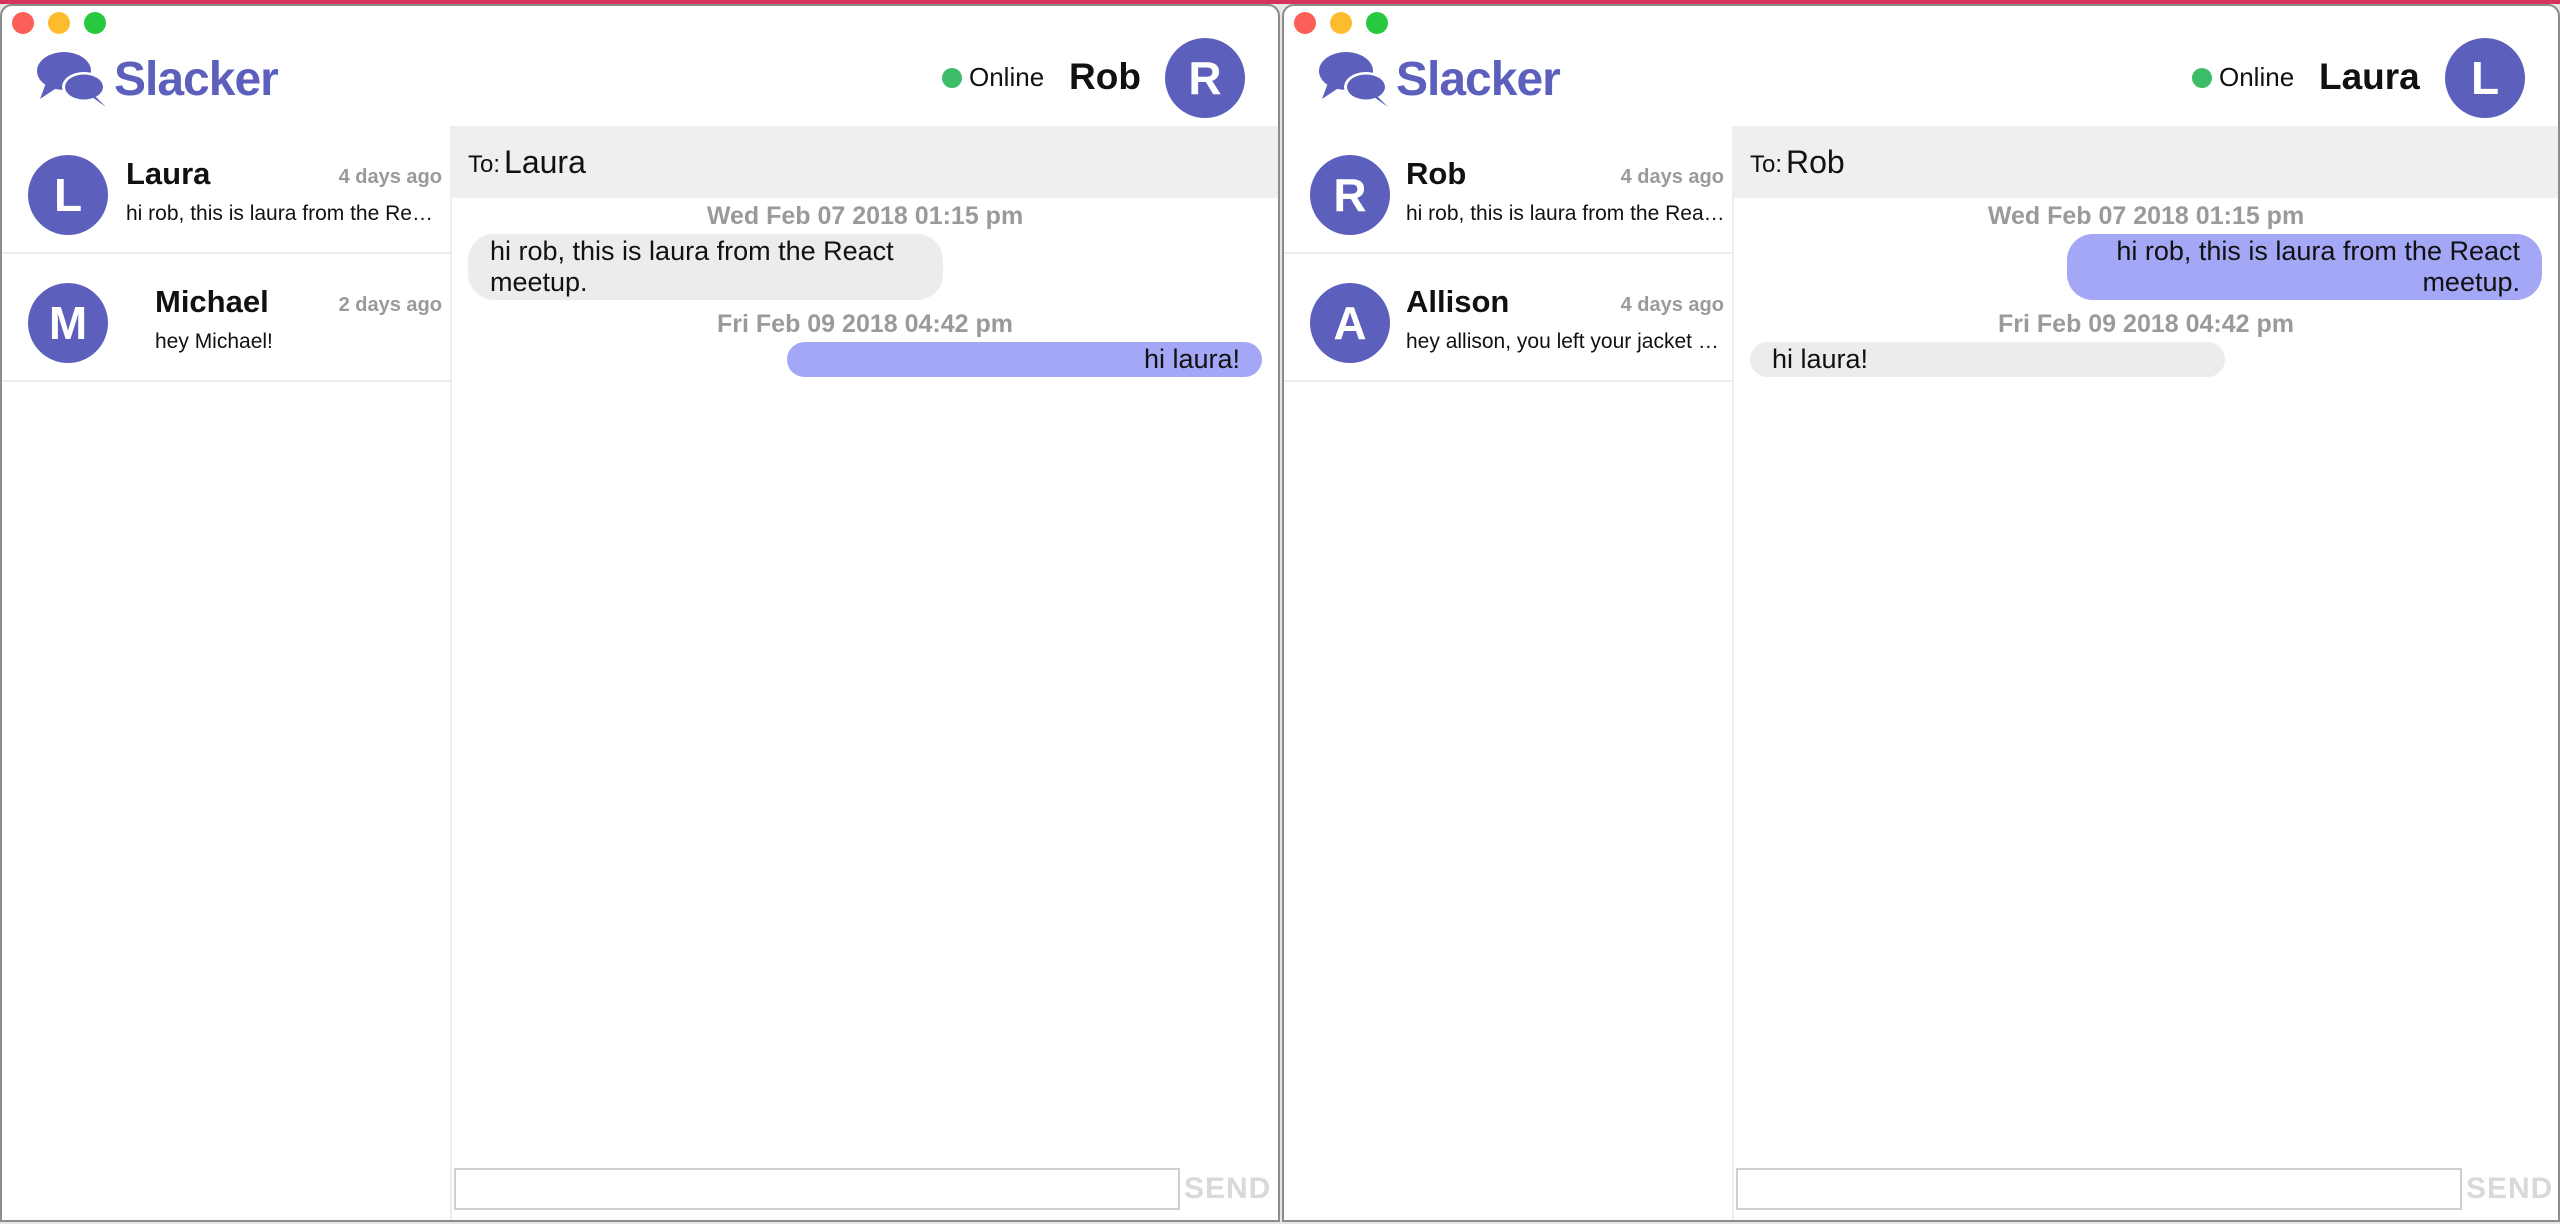 This screenshot has width=2560, height=1224. Describe the element at coordinates (1987, 359) in the screenshot. I see `received-message-bubble: hi laura!` at that location.